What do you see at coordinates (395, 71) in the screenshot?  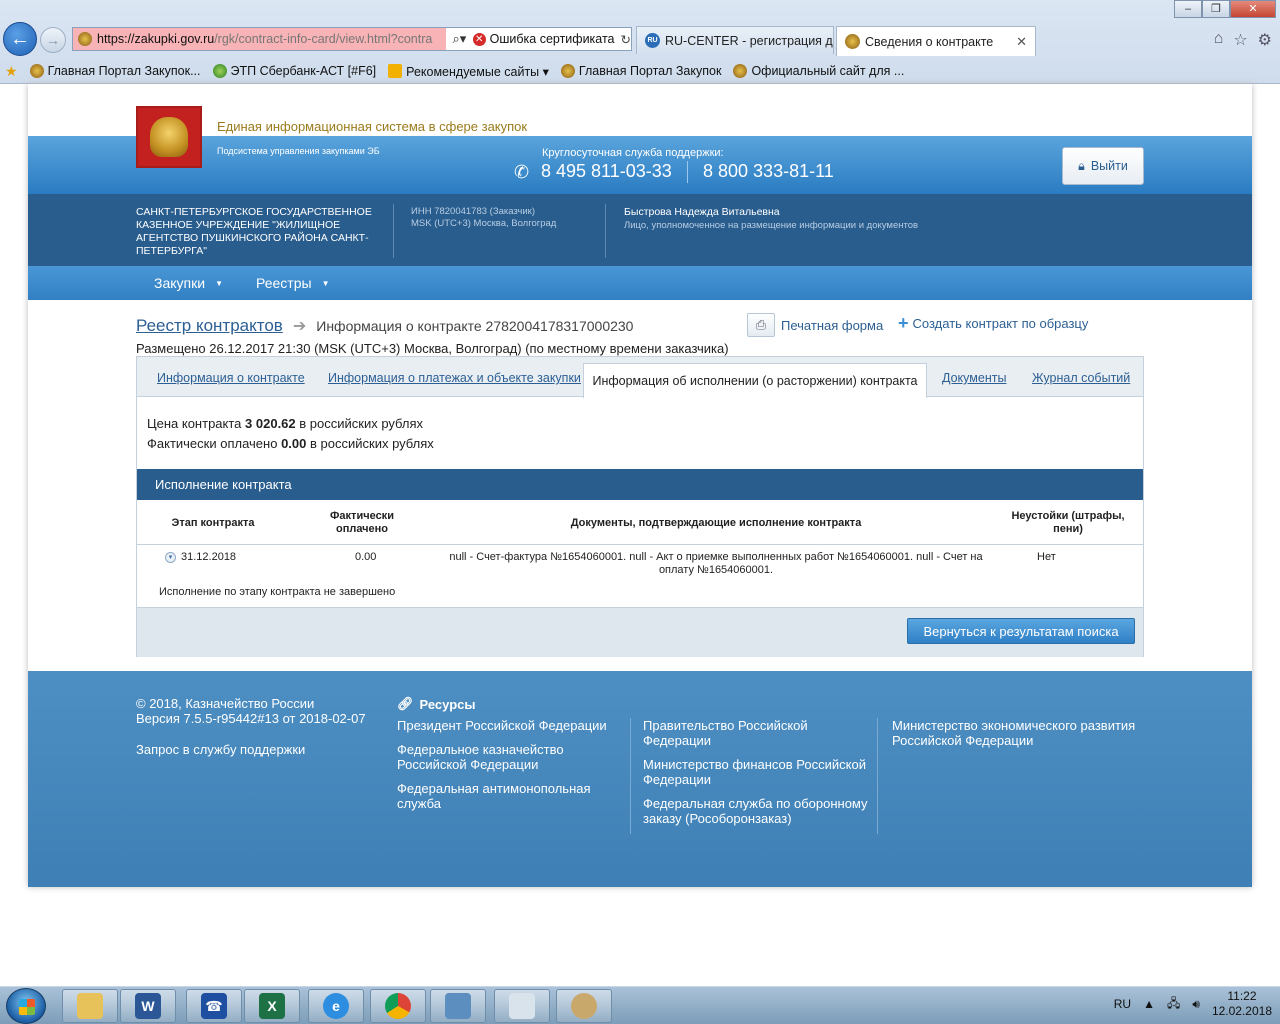 I see `bing-icon` at bounding box center [395, 71].